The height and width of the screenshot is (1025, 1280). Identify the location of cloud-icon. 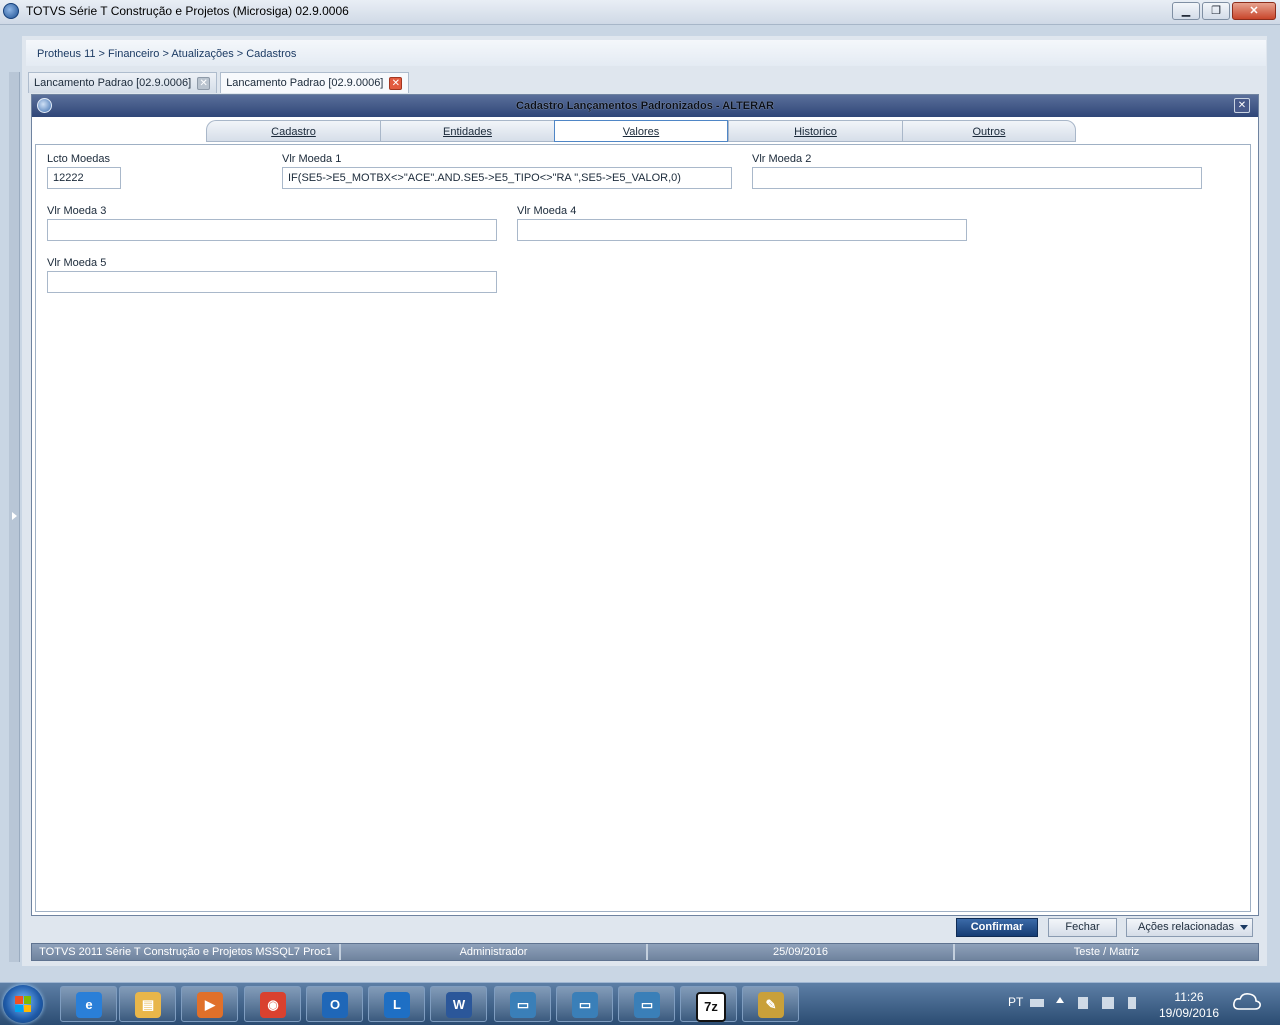
(1247, 1002).